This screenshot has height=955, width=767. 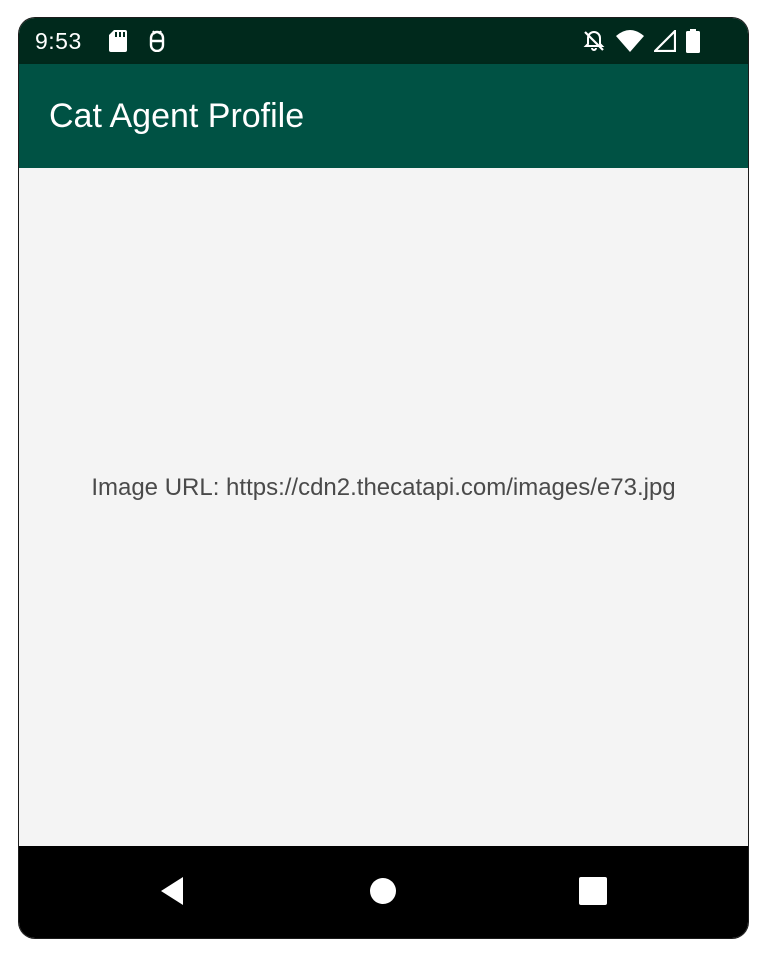 What do you see at coordinates (383, 41) in the screenshot?
I see `status-bar: 9:53` at bounding box center [383, 41].